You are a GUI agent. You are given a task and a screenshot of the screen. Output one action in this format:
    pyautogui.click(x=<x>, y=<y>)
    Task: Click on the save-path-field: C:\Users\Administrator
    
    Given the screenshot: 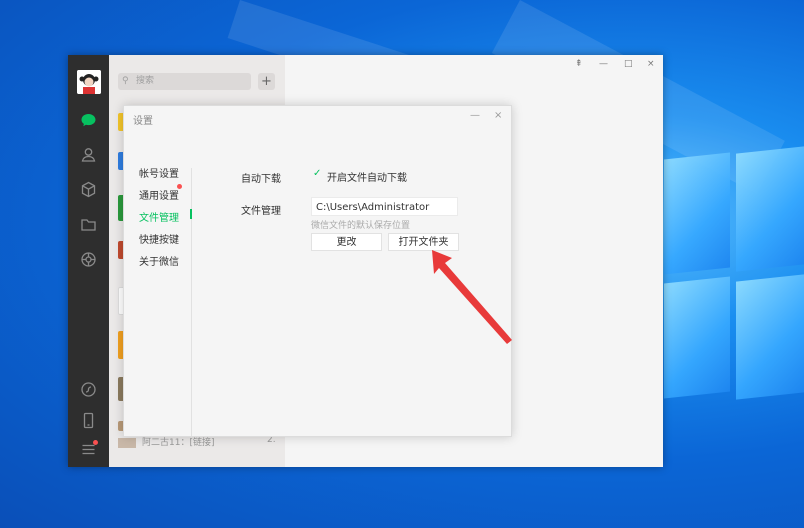 What is the action you would take?
    pyautogui.click(x=384, y=206)
    